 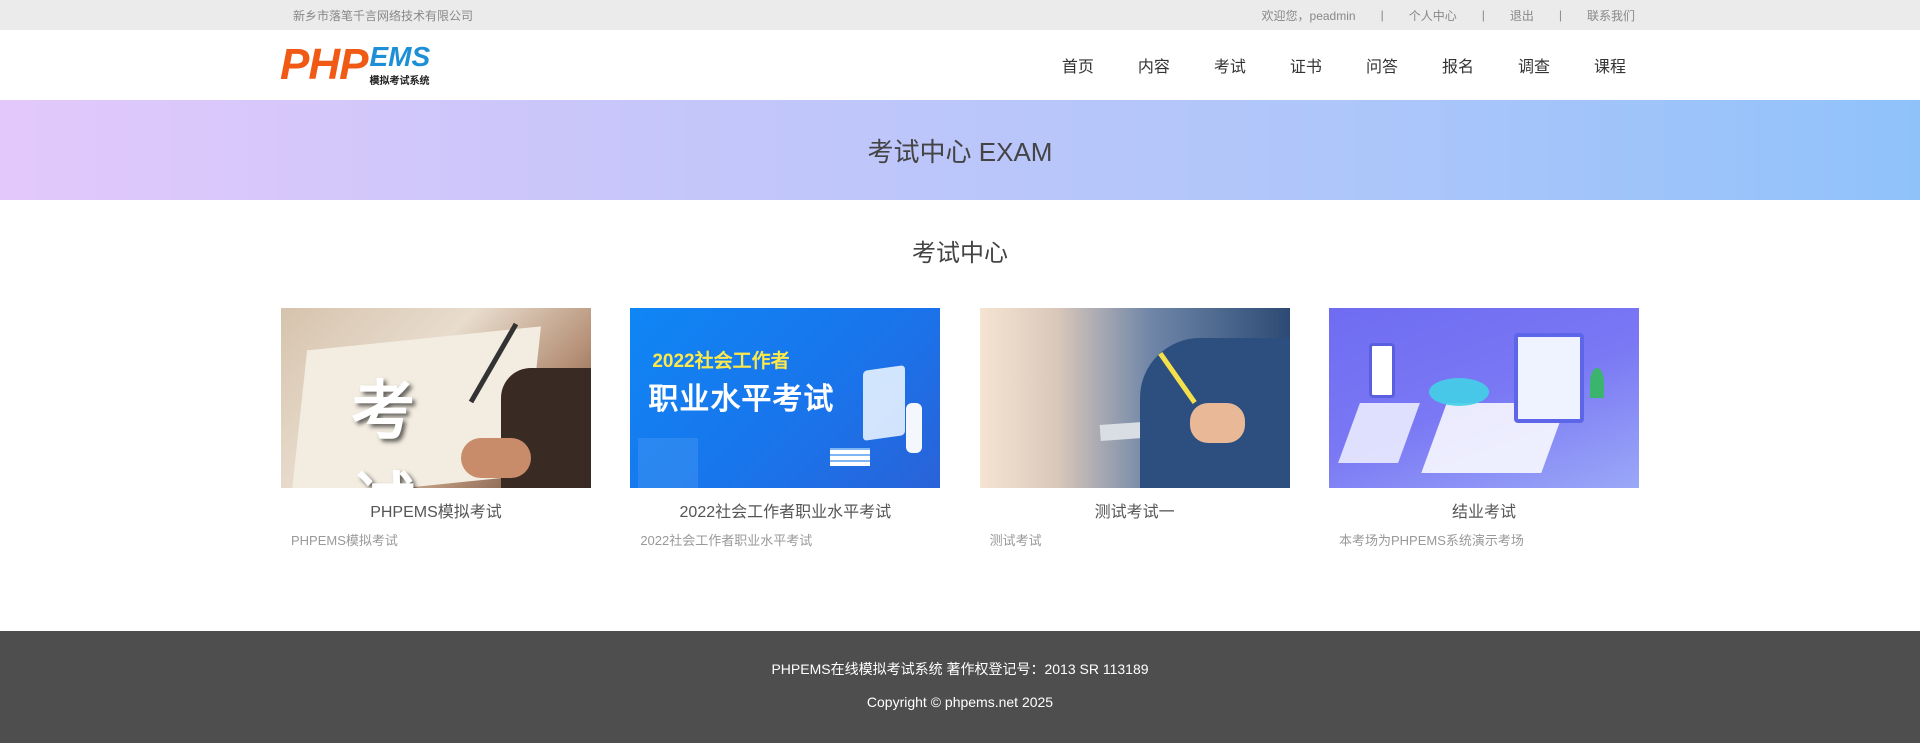 I want to click on banner-title: 考试中心 EXAM, so click(x=960, y=151).